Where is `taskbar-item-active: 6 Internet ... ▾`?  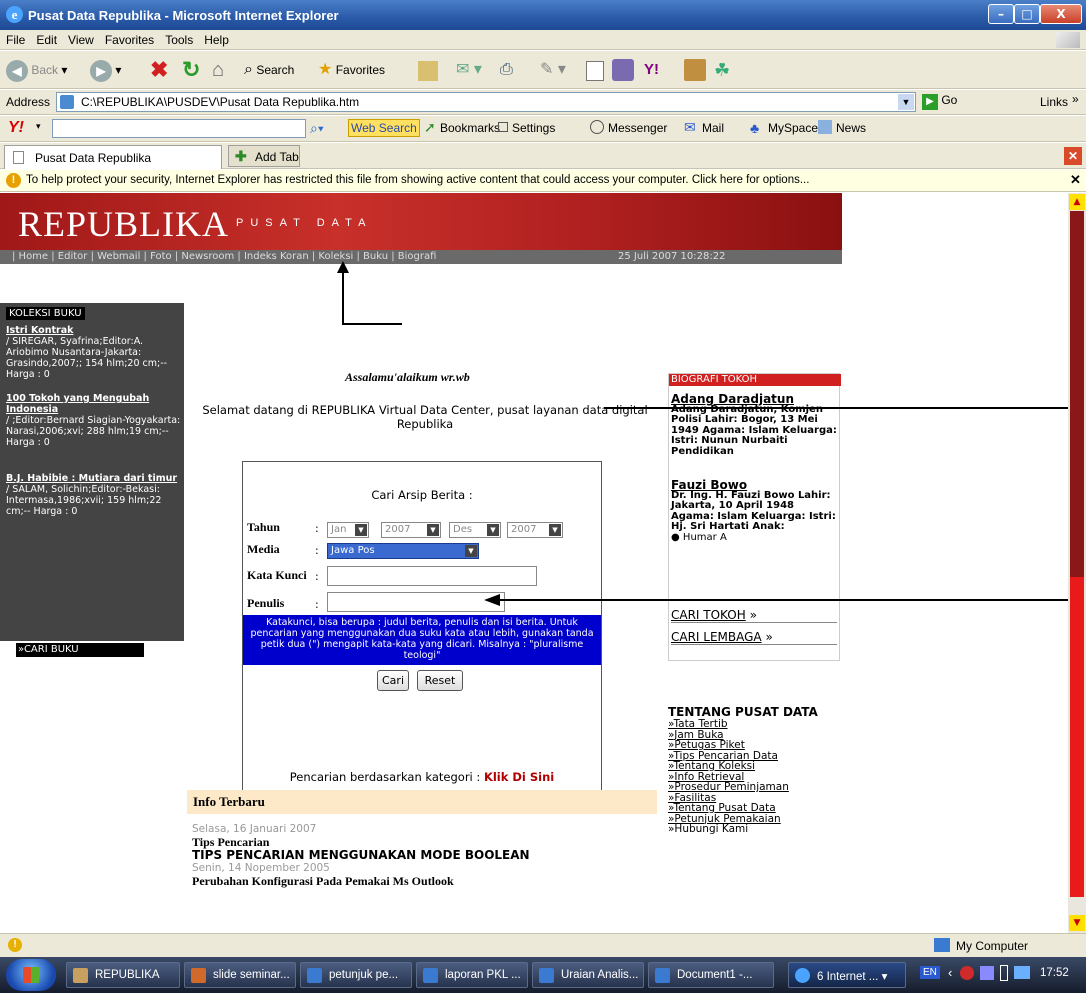
taskbar-item-active: 6 Internet ... ▾ is located at coordinates (847, 975).